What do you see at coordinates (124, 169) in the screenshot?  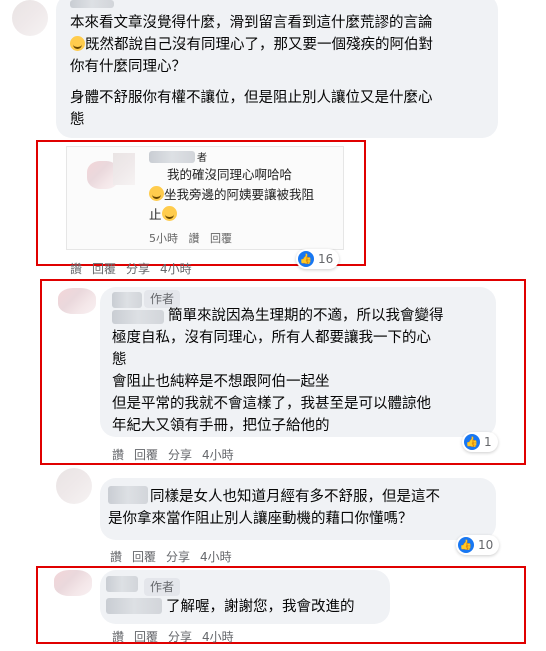 I see `blurred-avatar` at bounding box center [124, 169].